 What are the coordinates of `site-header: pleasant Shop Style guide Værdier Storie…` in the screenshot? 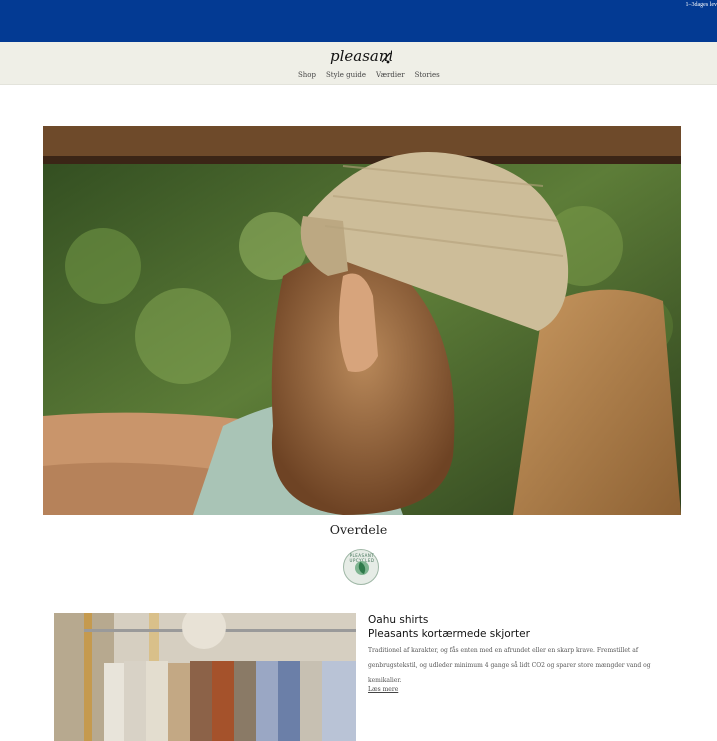 It's located at (358, 63).